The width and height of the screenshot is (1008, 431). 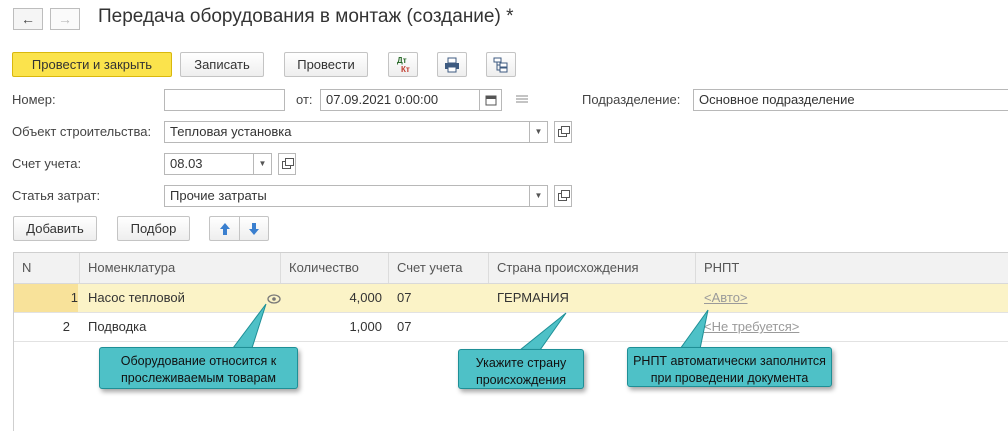 What do you see at coordinates (592, 268) in the screenshot?
I see `col-country: Страна происхождения` at bounding box center [592, 268].